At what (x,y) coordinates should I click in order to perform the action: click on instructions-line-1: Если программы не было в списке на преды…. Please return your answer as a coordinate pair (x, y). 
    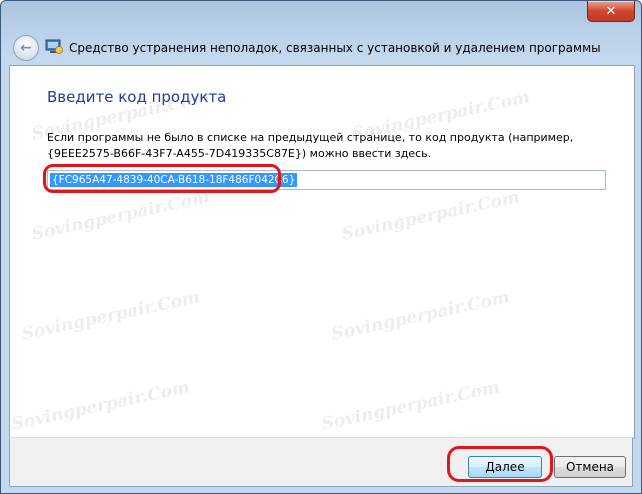
    Looking at the image, I should click on (310, 137).